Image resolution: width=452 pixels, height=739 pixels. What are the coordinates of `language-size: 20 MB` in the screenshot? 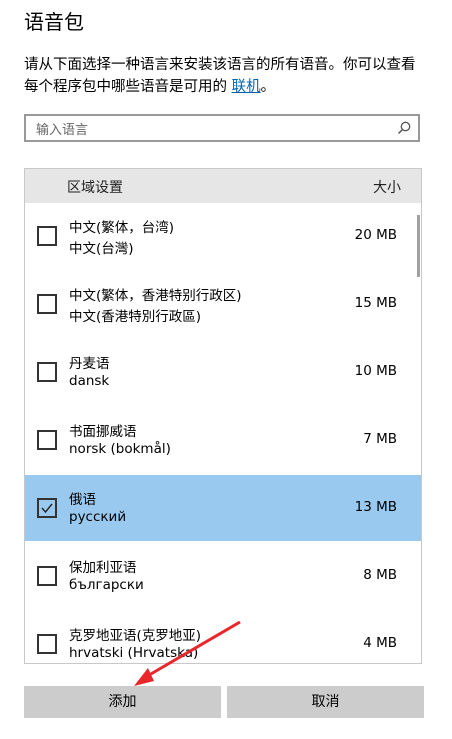 It's located at (375, 235).